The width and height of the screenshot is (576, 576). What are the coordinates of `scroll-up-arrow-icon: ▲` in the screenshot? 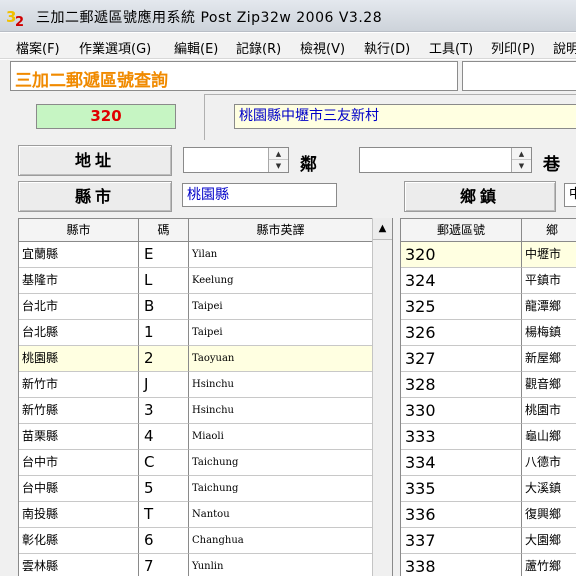 It's located at (382, 229).